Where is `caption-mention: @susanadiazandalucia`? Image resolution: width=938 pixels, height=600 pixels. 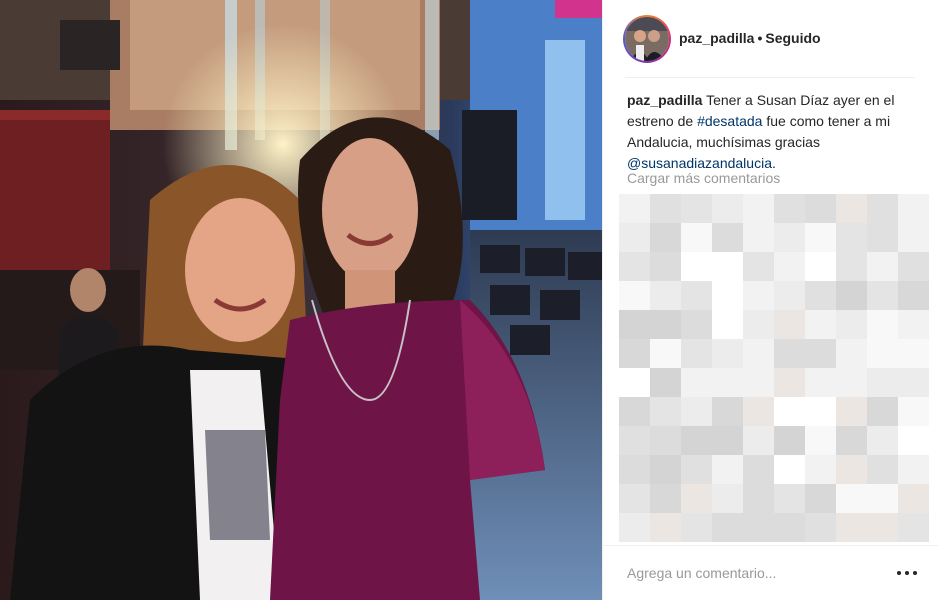
caption-mention: @susanadiazandalucia is located at coordinates (699, 163).